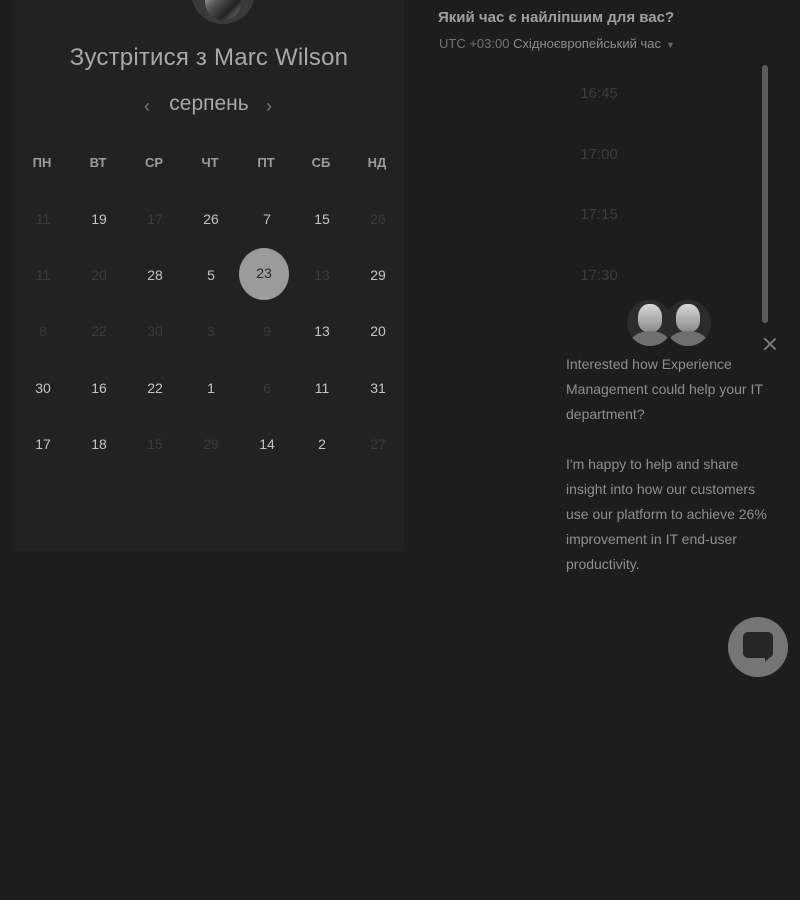 The width and height of the screenshot is (800, 900). Describe the element at coordinates (267, 219) in the screenshot. I see `calendar-day: 7` at that location.